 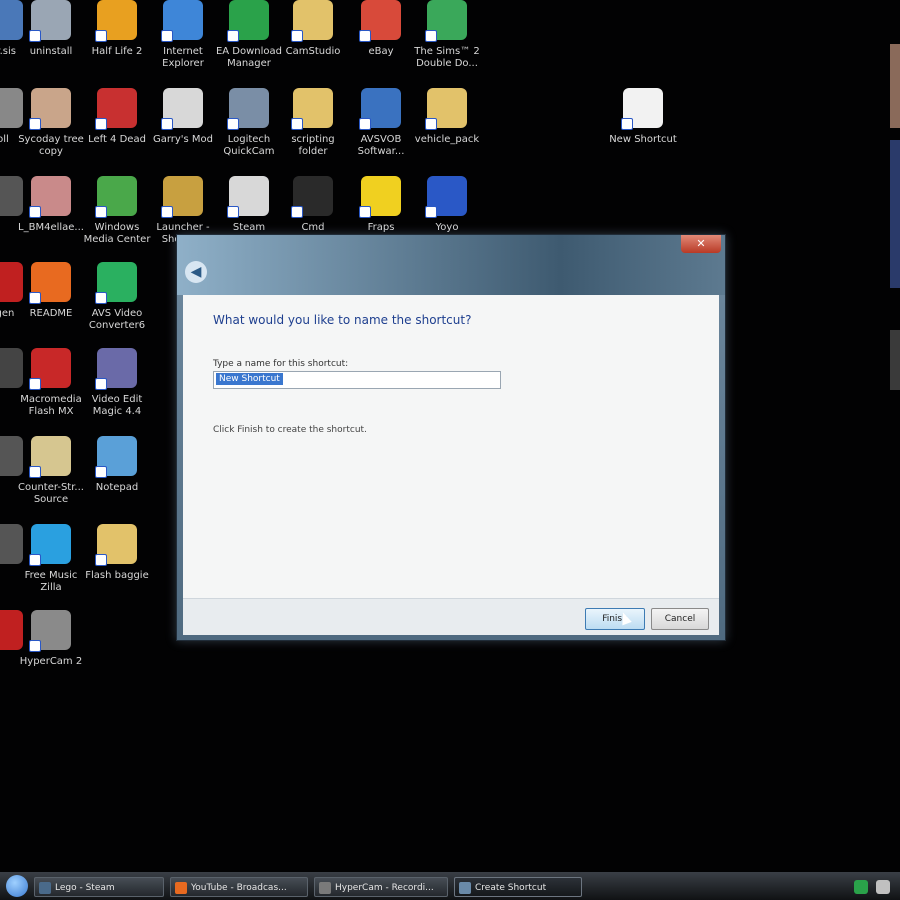 What do you see at coordinates (451, 616) in the screenshot?
I see `dialog-footer: Finish Cancel` at bounding box center [451, 616].